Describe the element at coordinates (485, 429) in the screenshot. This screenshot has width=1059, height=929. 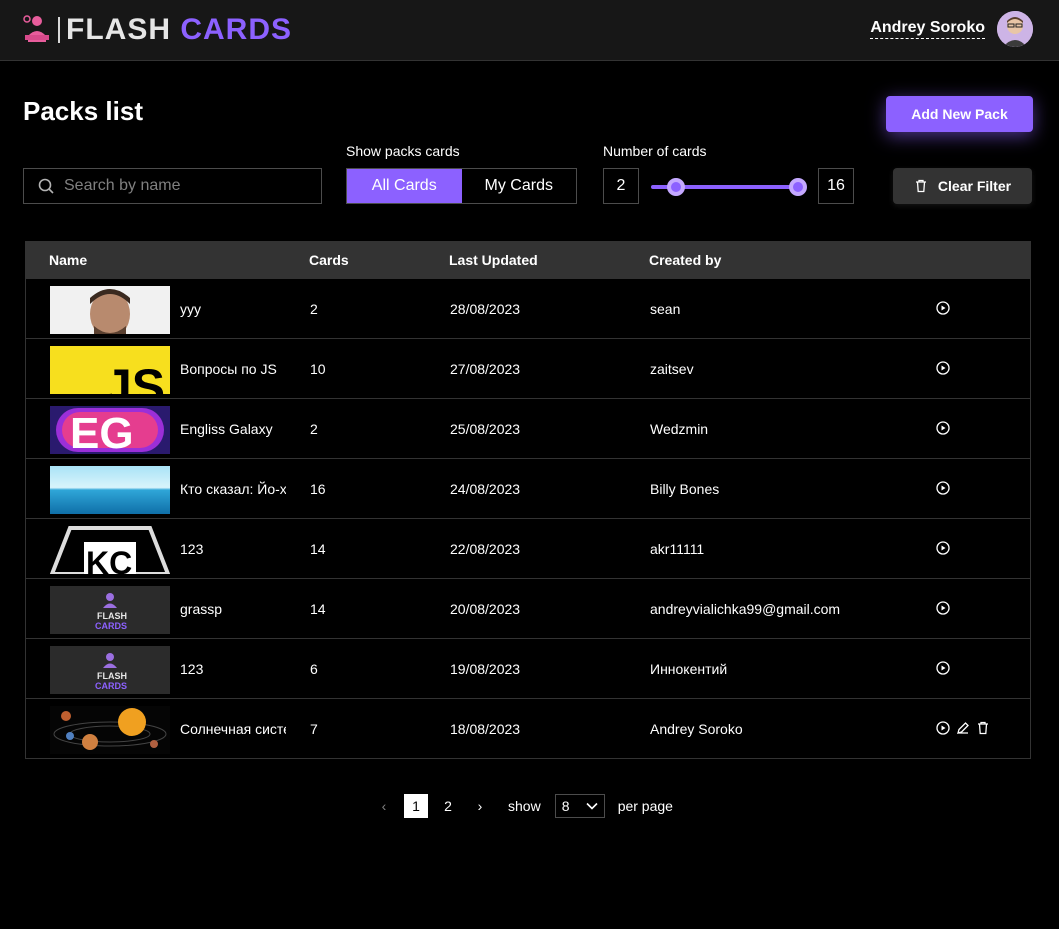
I see `pack-updated: 25/08/2023` at that location.